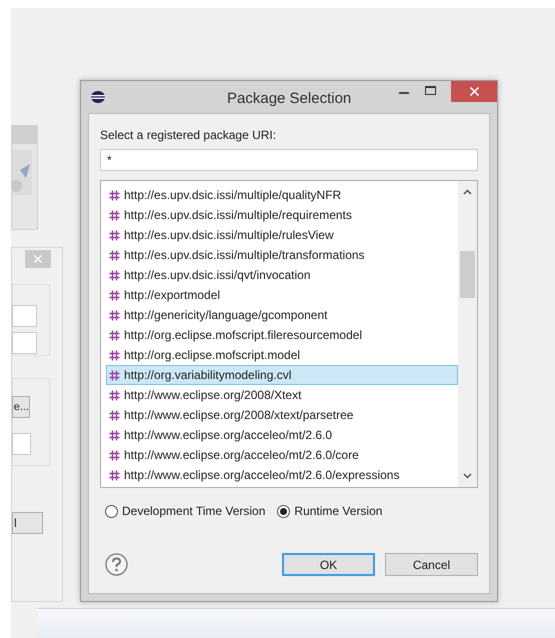 The image size is (555, 638). What do you see at coordinates (289, 99) in the screenshot?
I see `window-title: Package Selection` at bounding box center [289, 99].